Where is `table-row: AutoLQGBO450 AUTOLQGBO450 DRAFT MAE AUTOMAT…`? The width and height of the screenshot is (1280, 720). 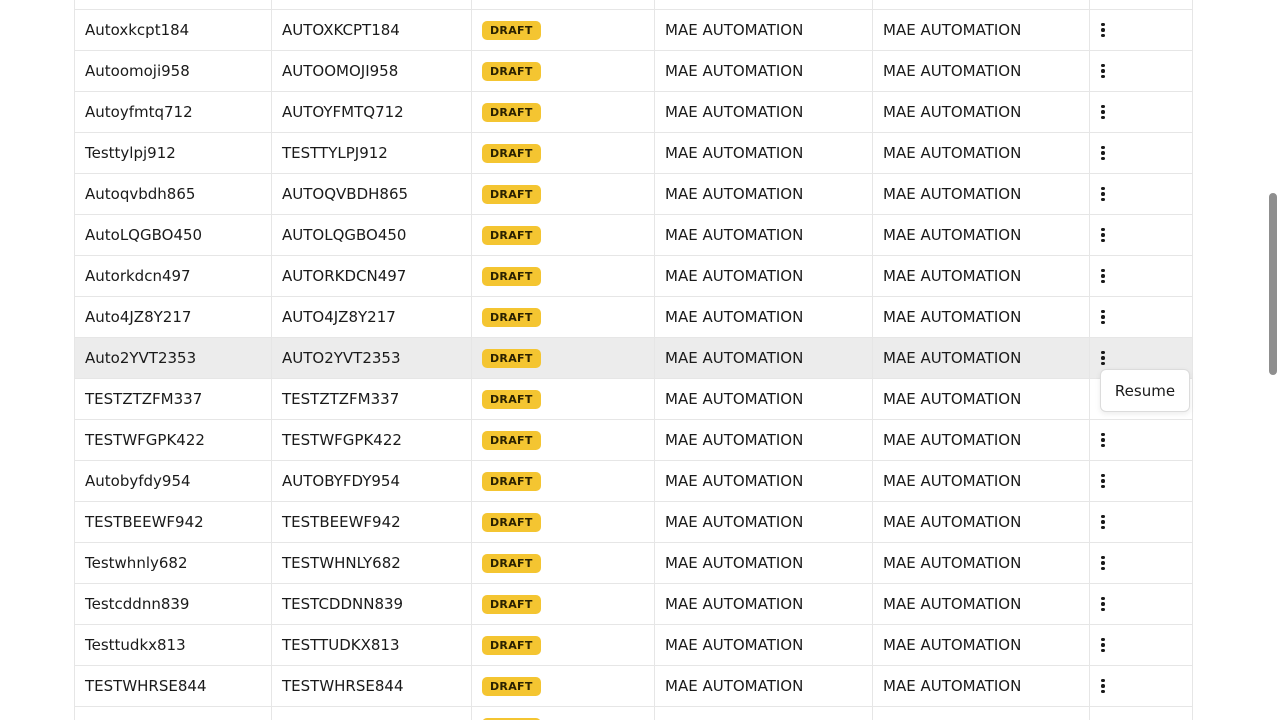
table-row: AutoLQGBO450 AUTOLQGBO450 DRAFT MAE AUTOMAT… is located at coordinates (633, 235).